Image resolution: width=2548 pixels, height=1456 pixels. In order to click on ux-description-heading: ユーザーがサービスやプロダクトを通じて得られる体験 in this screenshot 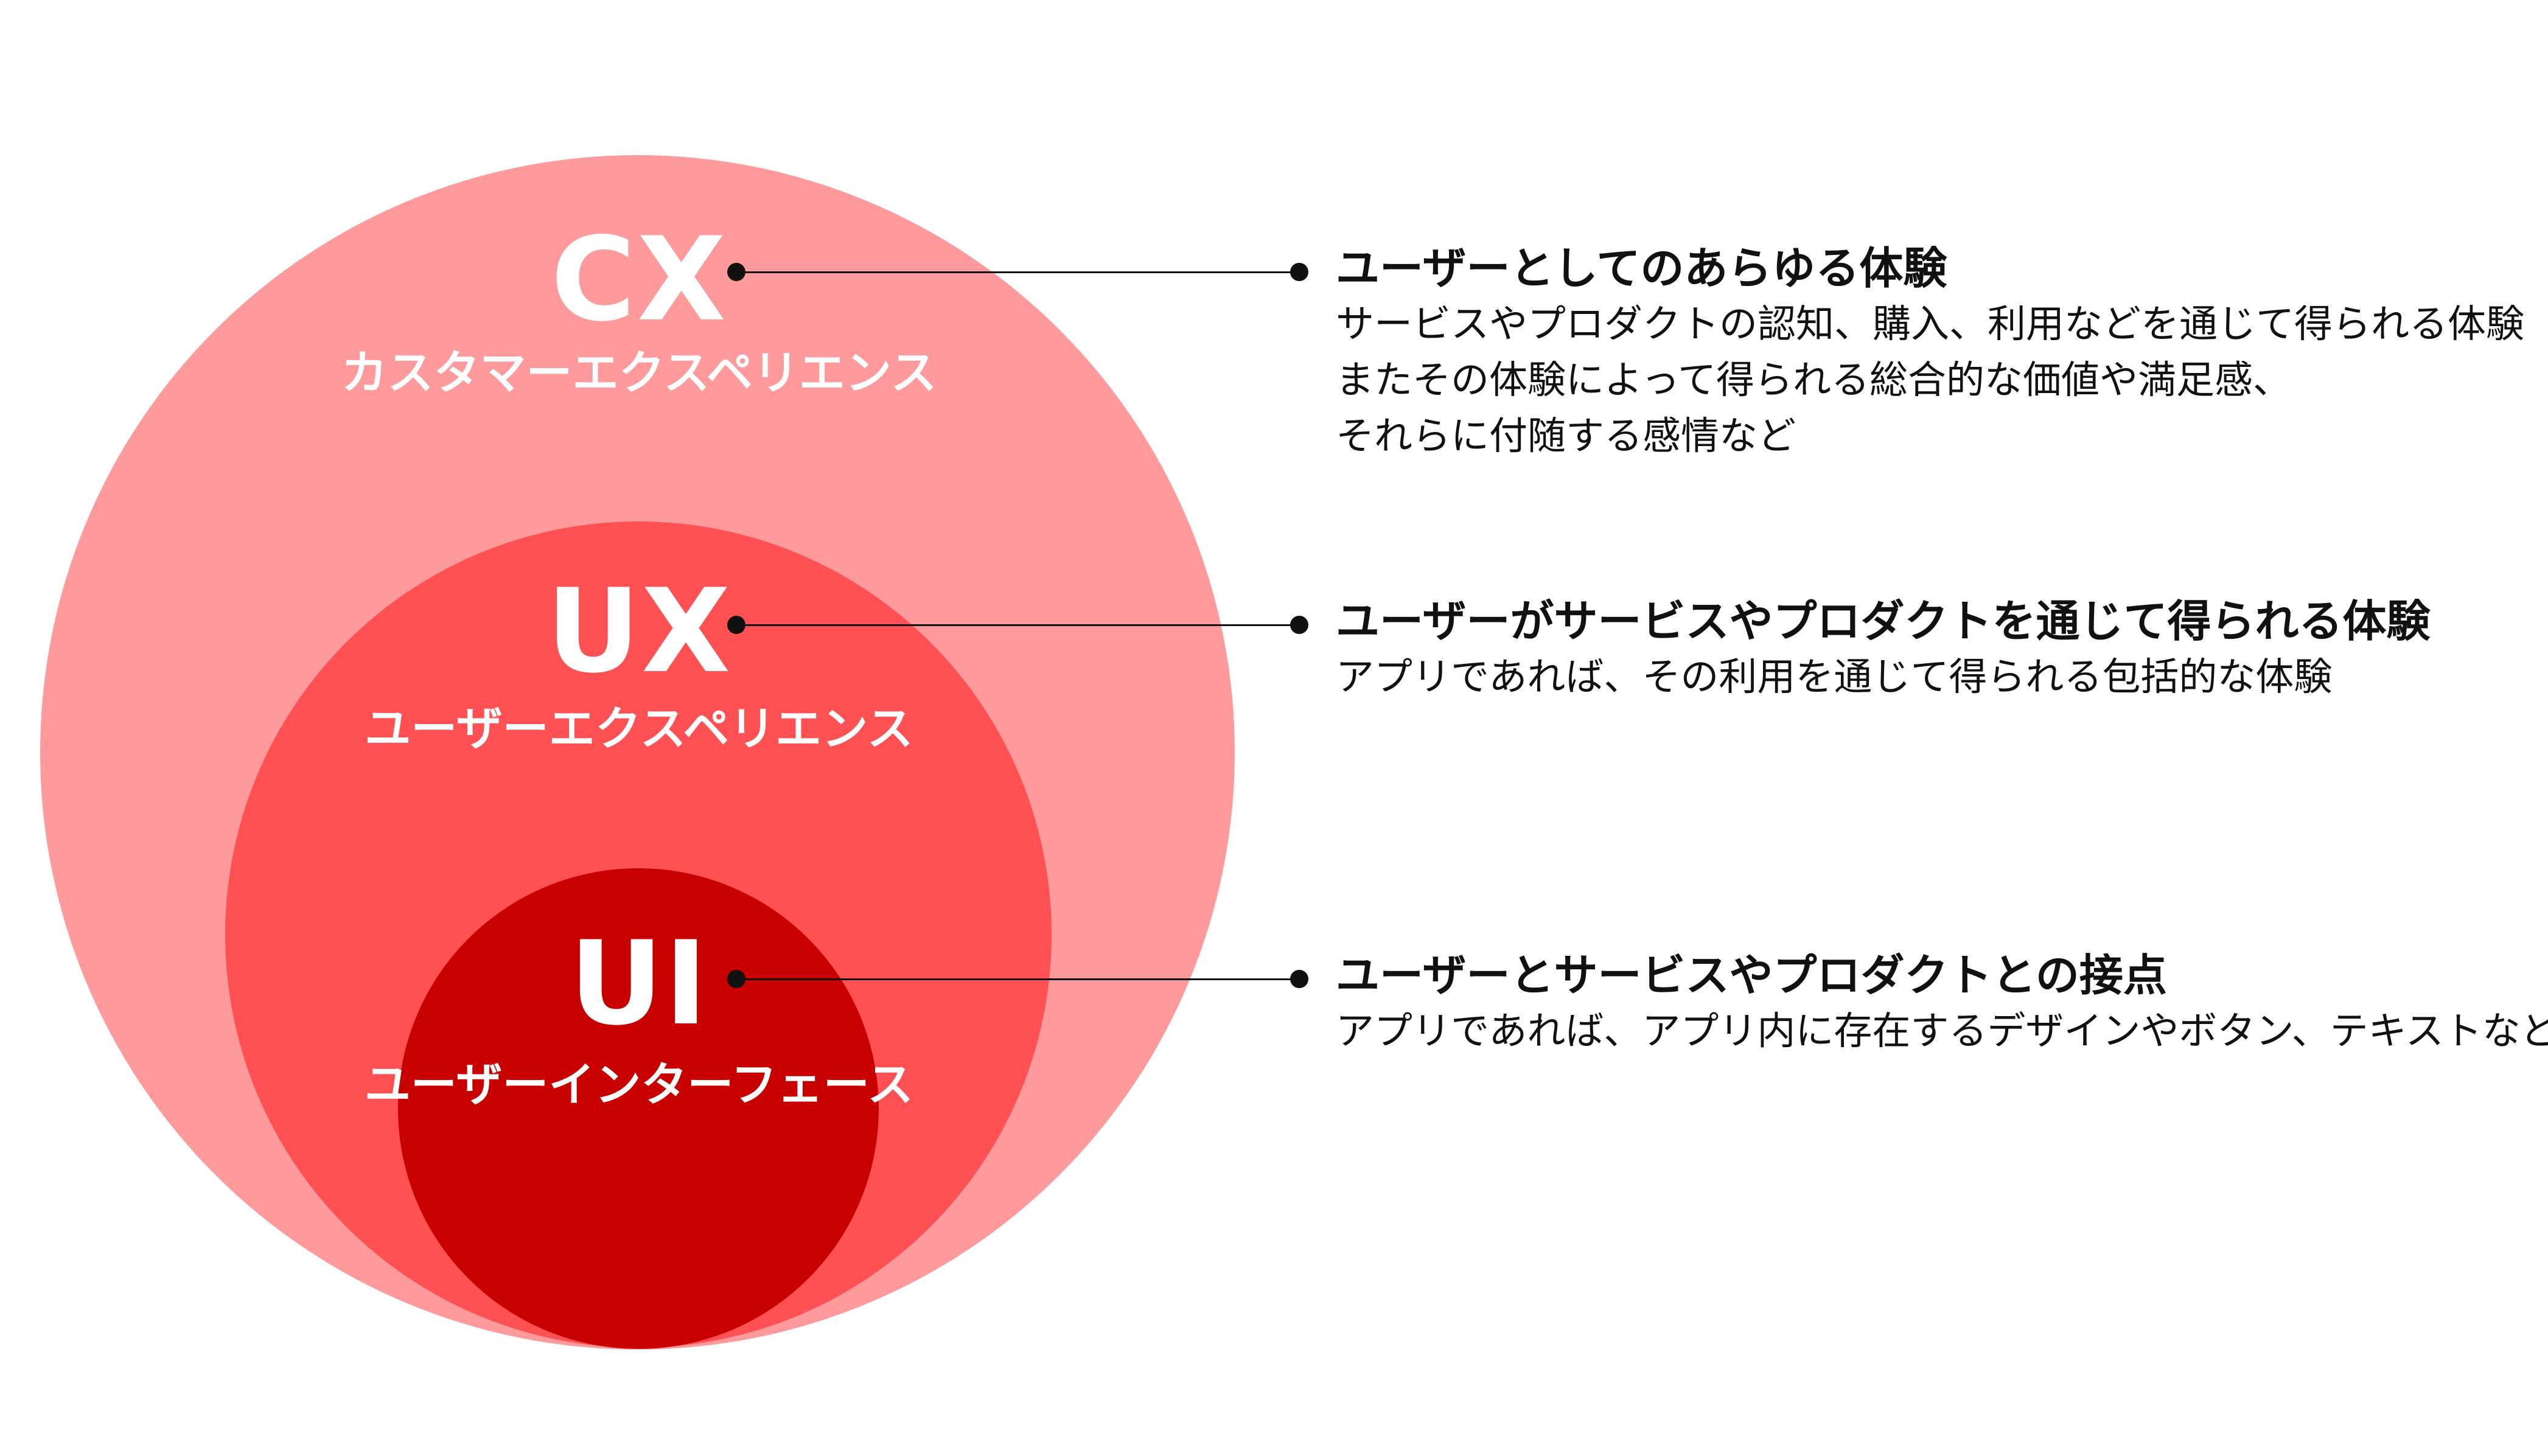, I will do `click(1883, 621)`.